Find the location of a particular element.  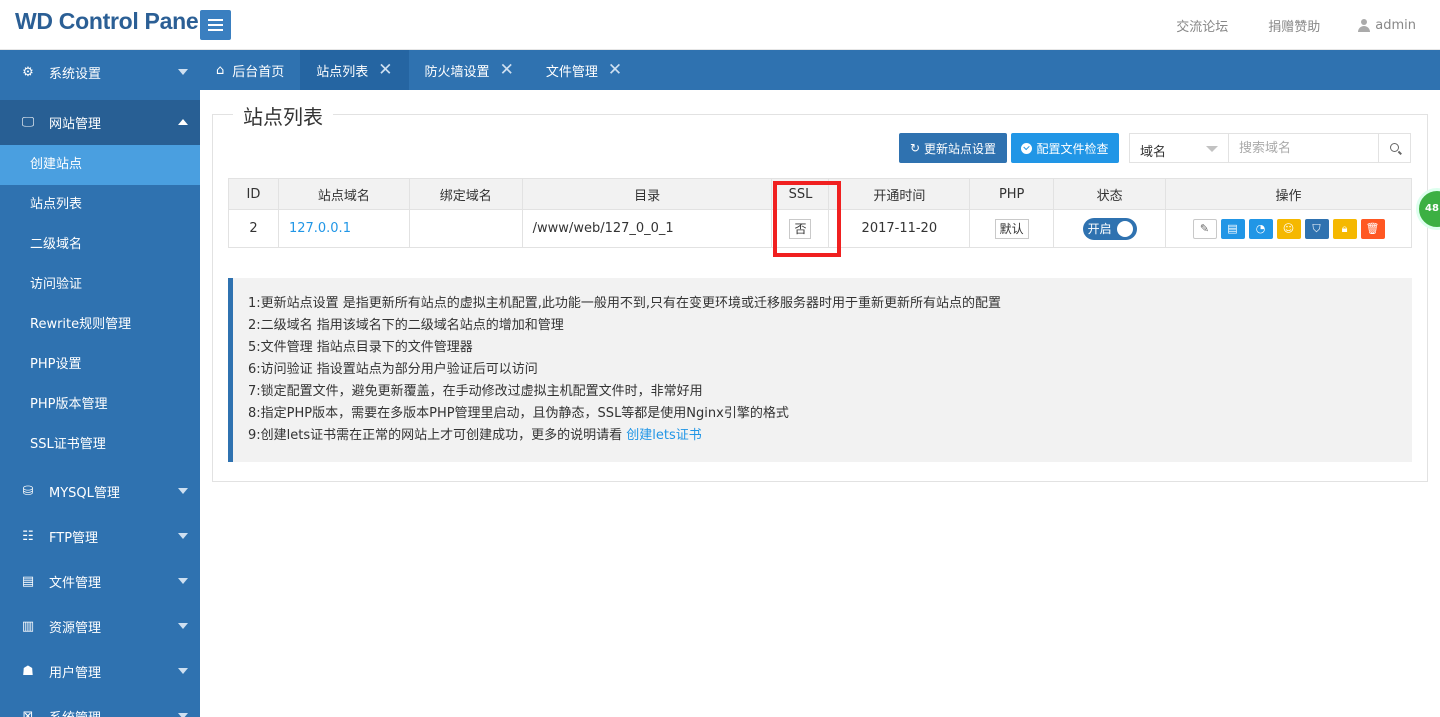

menu-toggle-button is located at coordinates (215, 25).